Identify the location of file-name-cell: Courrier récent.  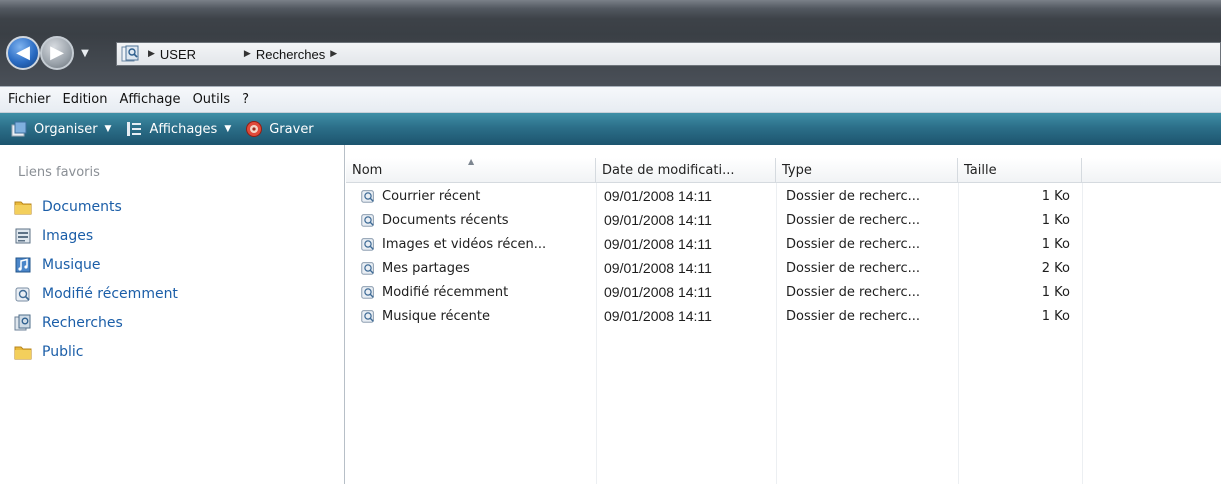
(475, 196).